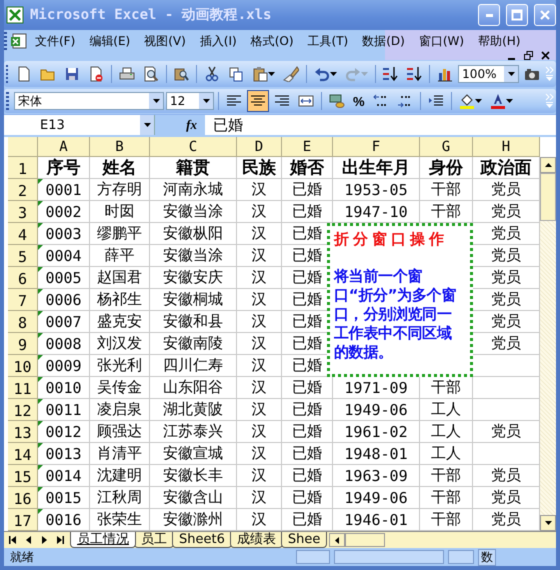 The height and width of the screenshot is (570, 560). What do you see at coordinates (64, 388) in the screenshot?
I see `table-cell: 0010` at bounding box center [64, 388].